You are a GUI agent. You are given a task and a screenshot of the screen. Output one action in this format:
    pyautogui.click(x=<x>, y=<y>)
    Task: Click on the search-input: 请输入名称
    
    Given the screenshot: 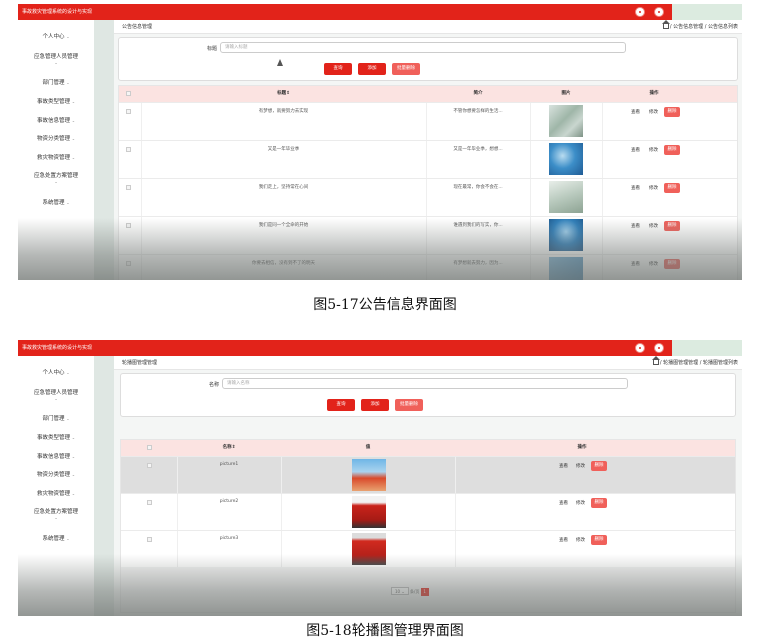 What is the action you would take?
    pyautogui.click(x=425, y=383)
    